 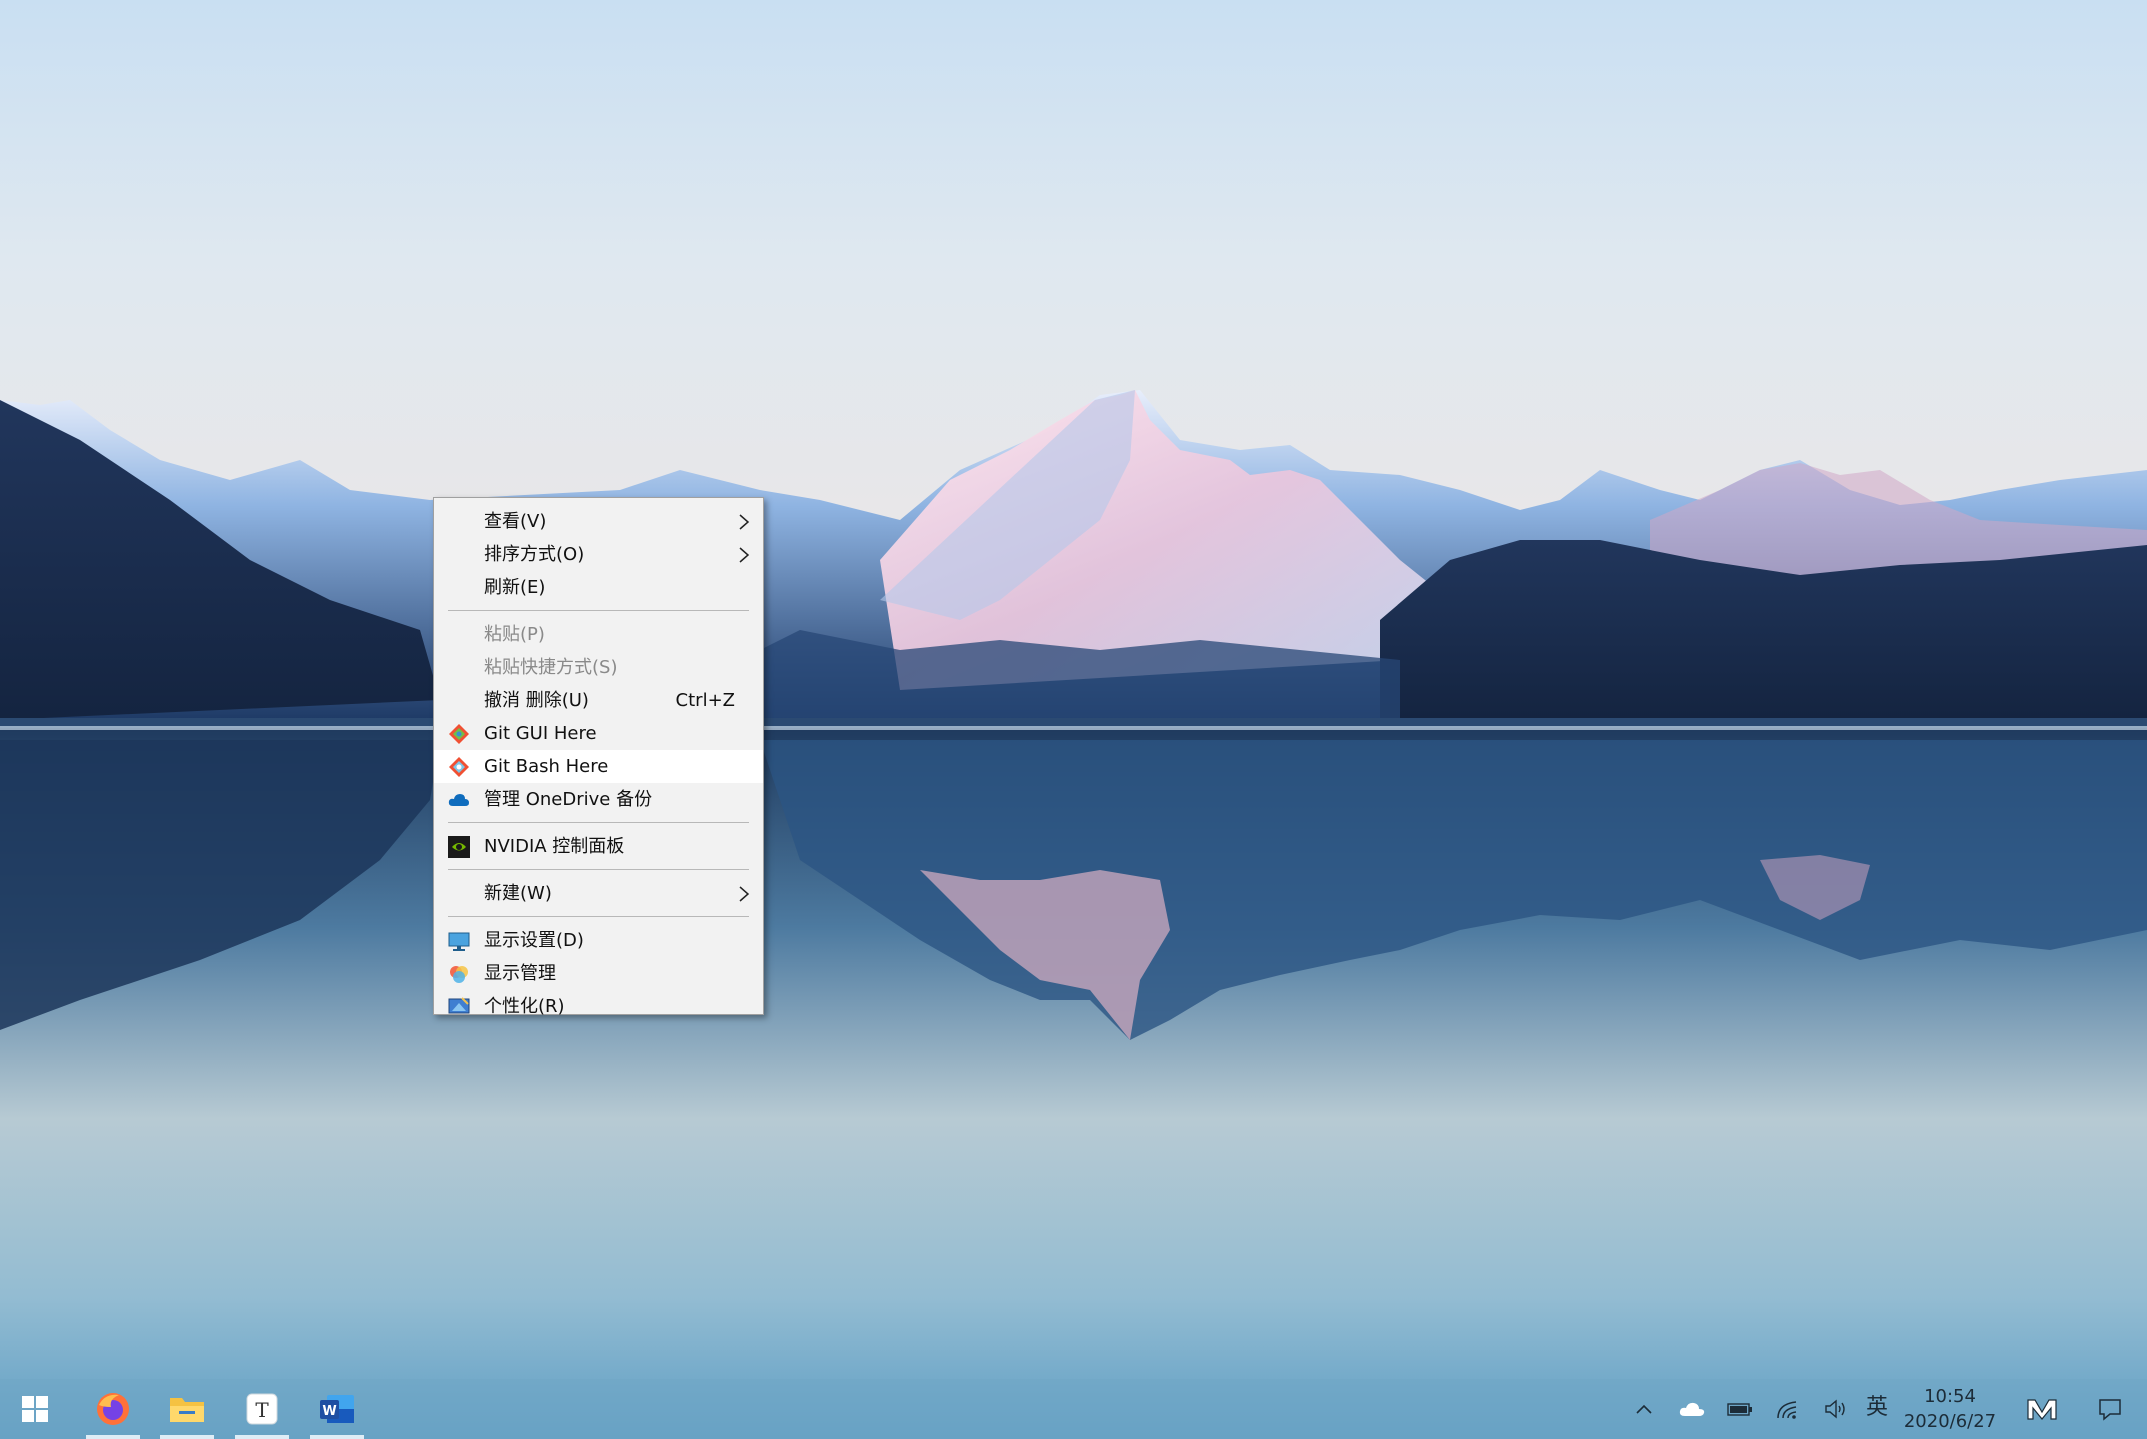 What do you see at coordinates (1950, 1409) in the screenshot?
I see `clock: 10:54 2020/6/27` at bounding box center [1950, 1409].